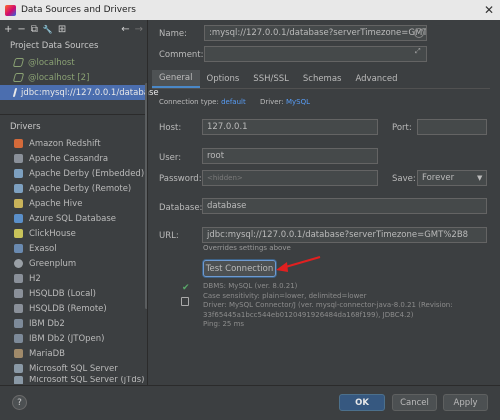 The width and height of the screenshot is (500, 420). Describe the element at coordinates (438, 178) in the screenshot. I see `save-select-value: Forever` at that location.